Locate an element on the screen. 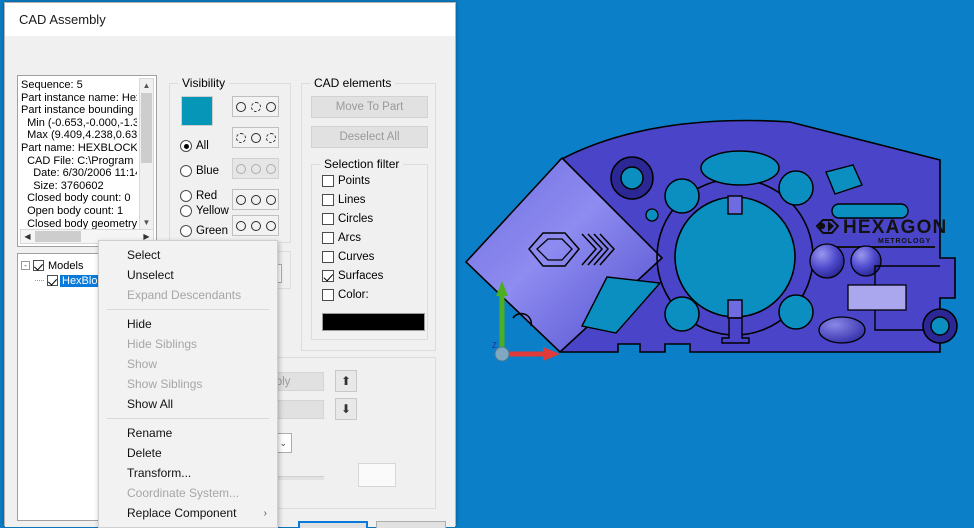 The image size is (974, 528). menu-item-select: Select is located at coordinates (188, 255).